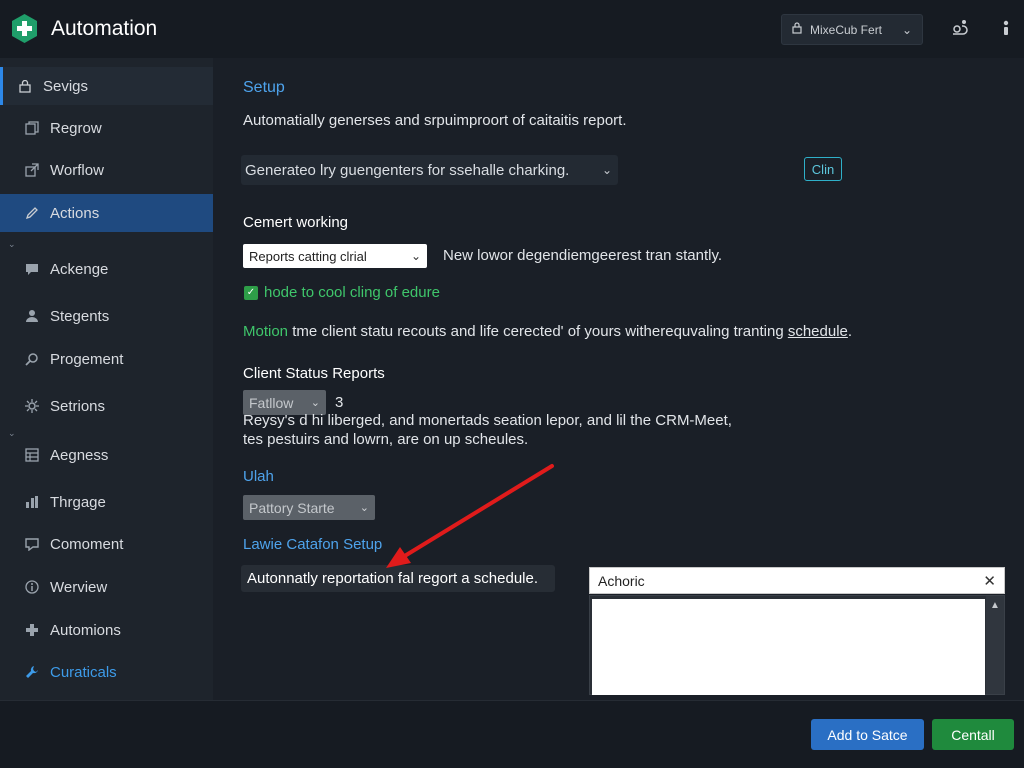  I want to click on fallow-select-value: Fatllow, so click(271, 402).